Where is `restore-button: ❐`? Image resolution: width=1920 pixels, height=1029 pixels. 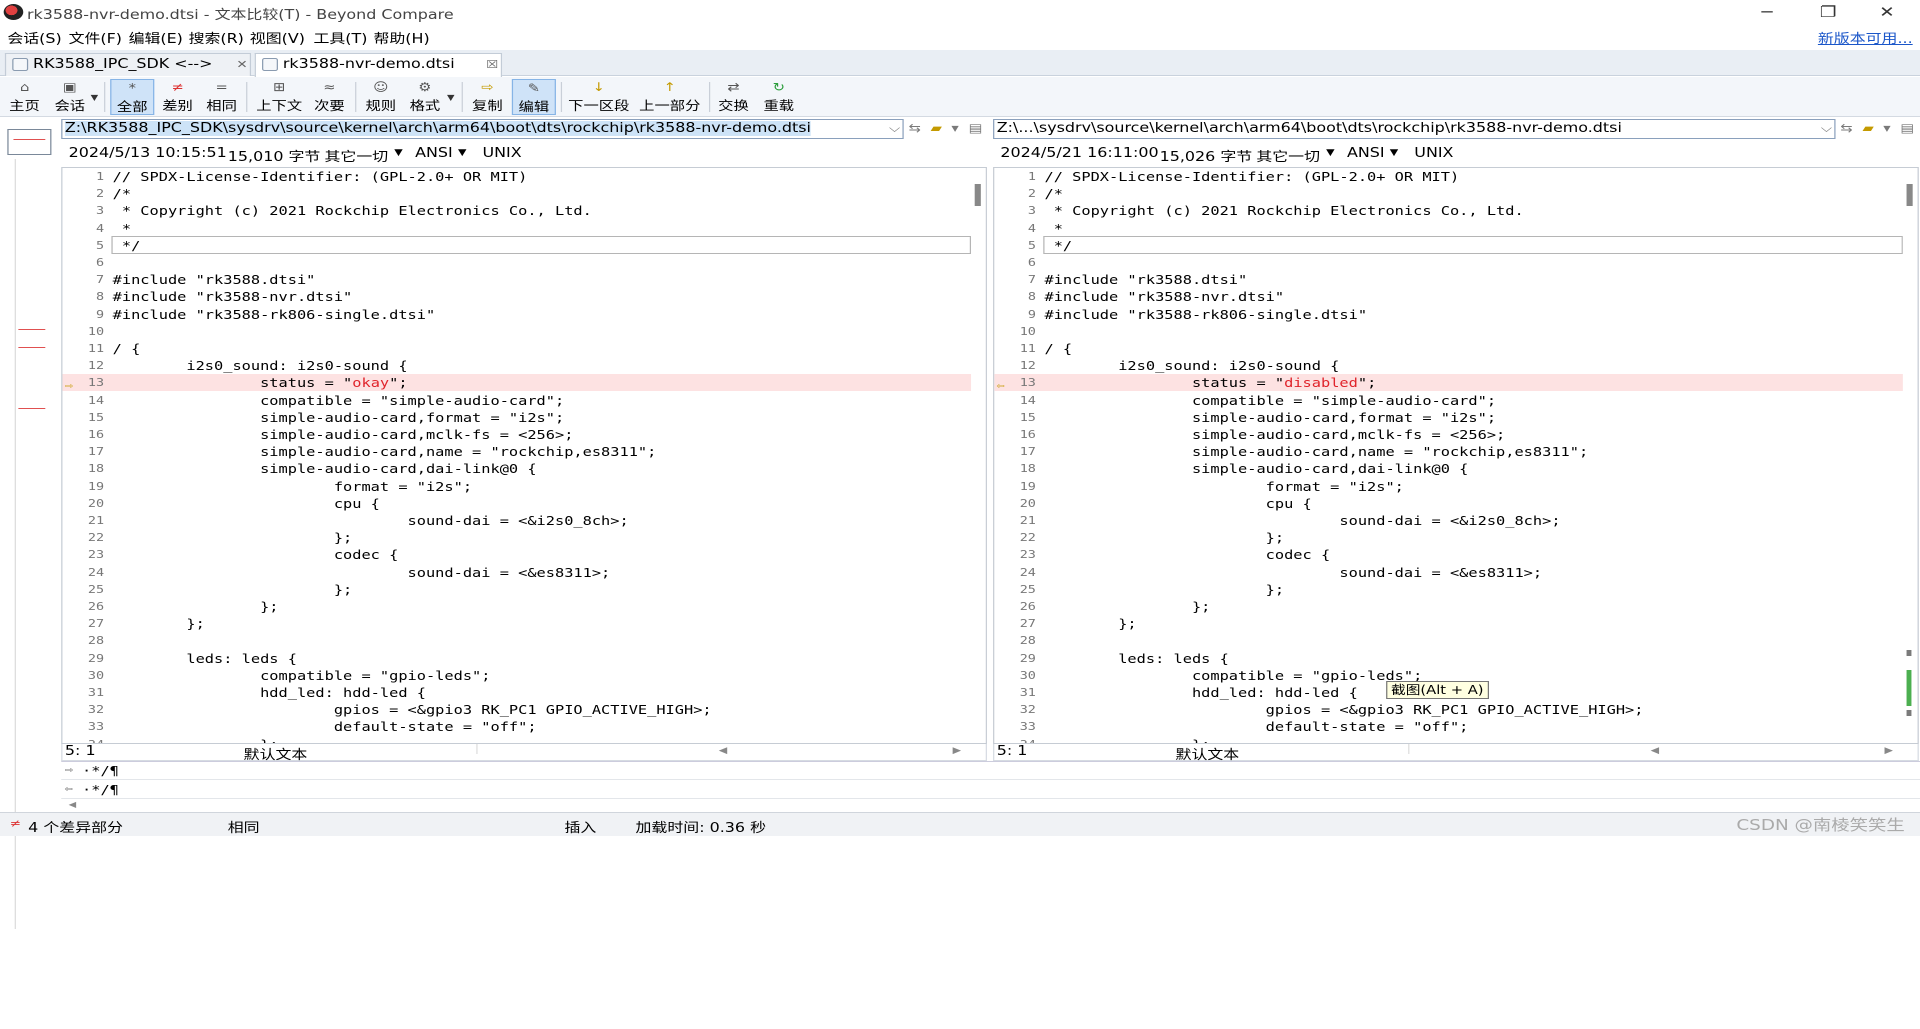 restore-button: ❐ is located at coordinates (1828, 12).